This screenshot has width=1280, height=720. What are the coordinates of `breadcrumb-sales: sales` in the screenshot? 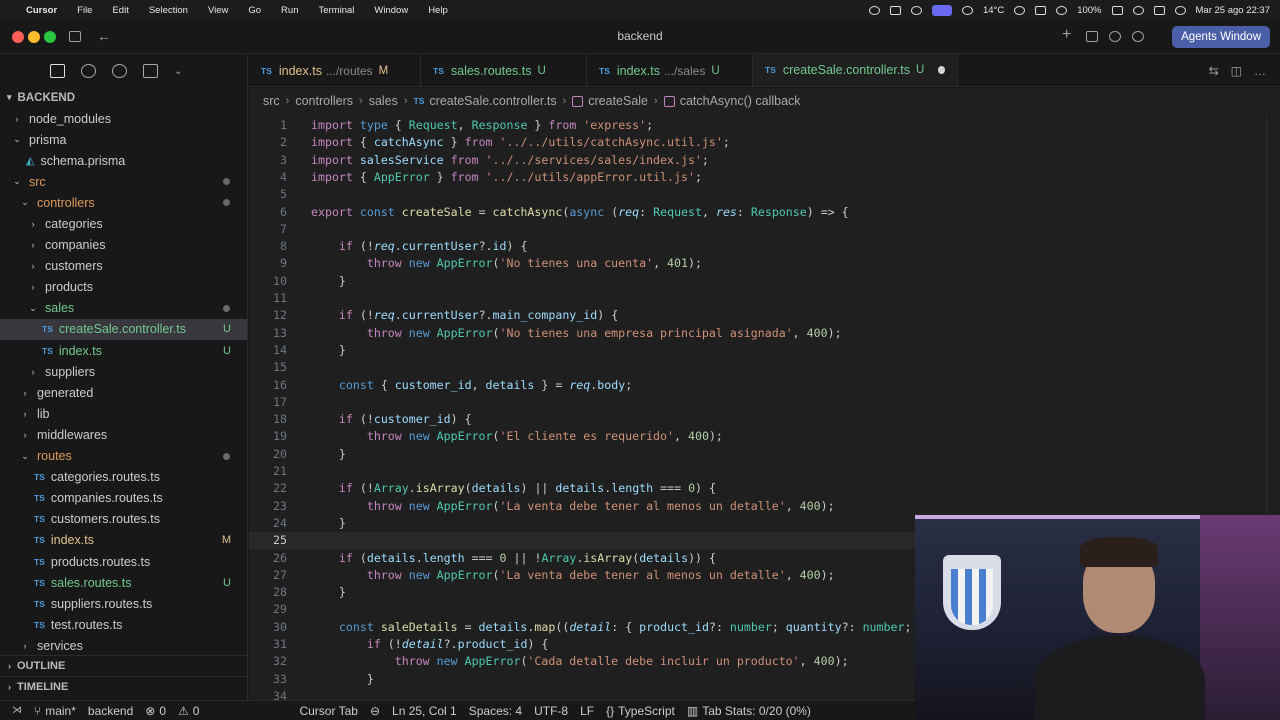 It's located at (383, 101).